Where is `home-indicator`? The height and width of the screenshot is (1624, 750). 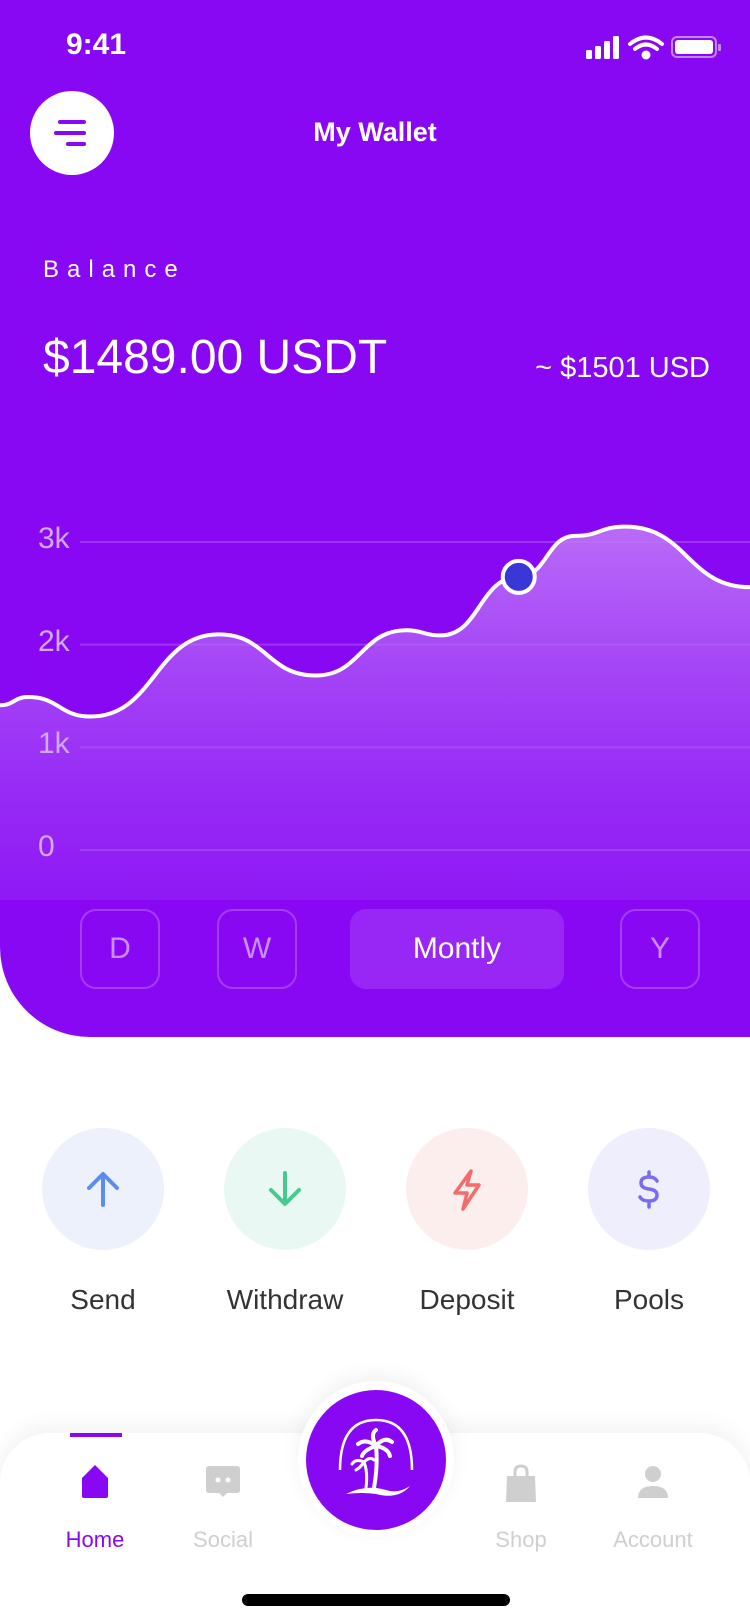
home-indicator is located at coordinates (376, 1600).